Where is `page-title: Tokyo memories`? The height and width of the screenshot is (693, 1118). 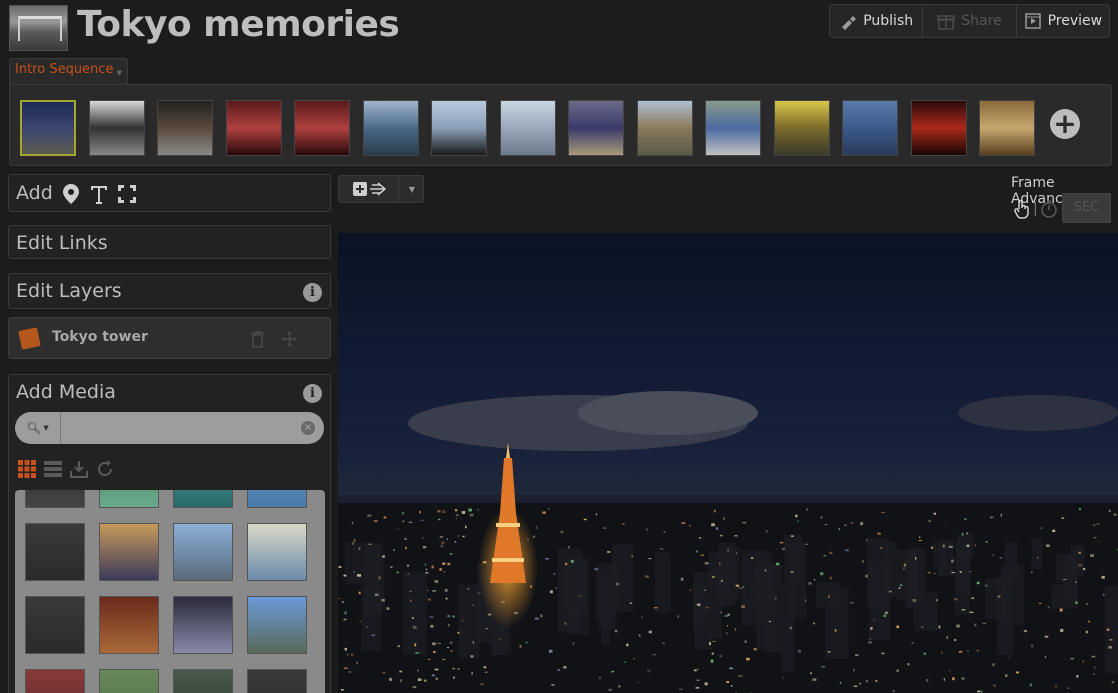 page-title: Tokyo memories is located at coordinates (238, 24).